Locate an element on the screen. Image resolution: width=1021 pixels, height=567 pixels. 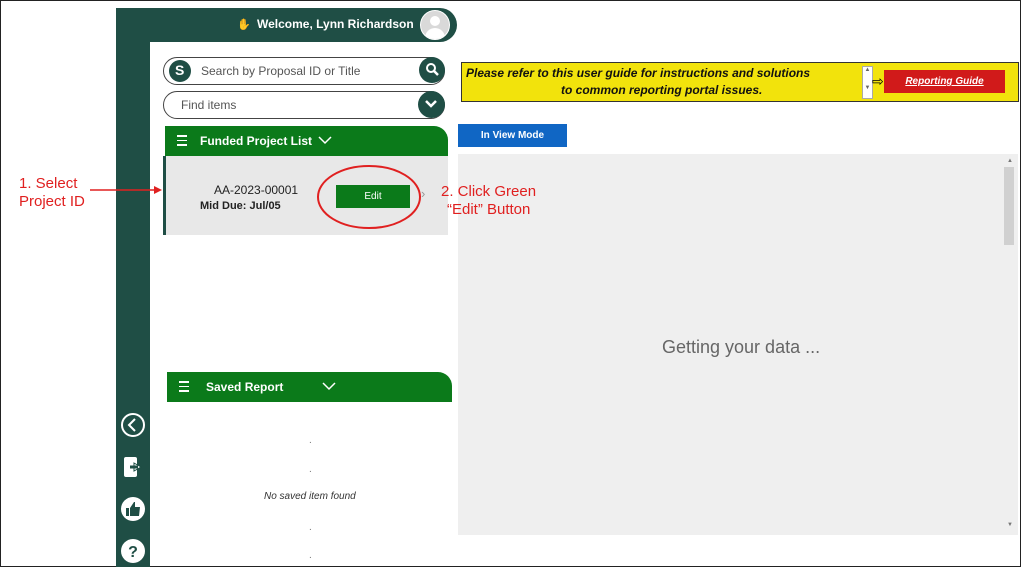
find-items-input: Find items is located at coordinates (304, 105).